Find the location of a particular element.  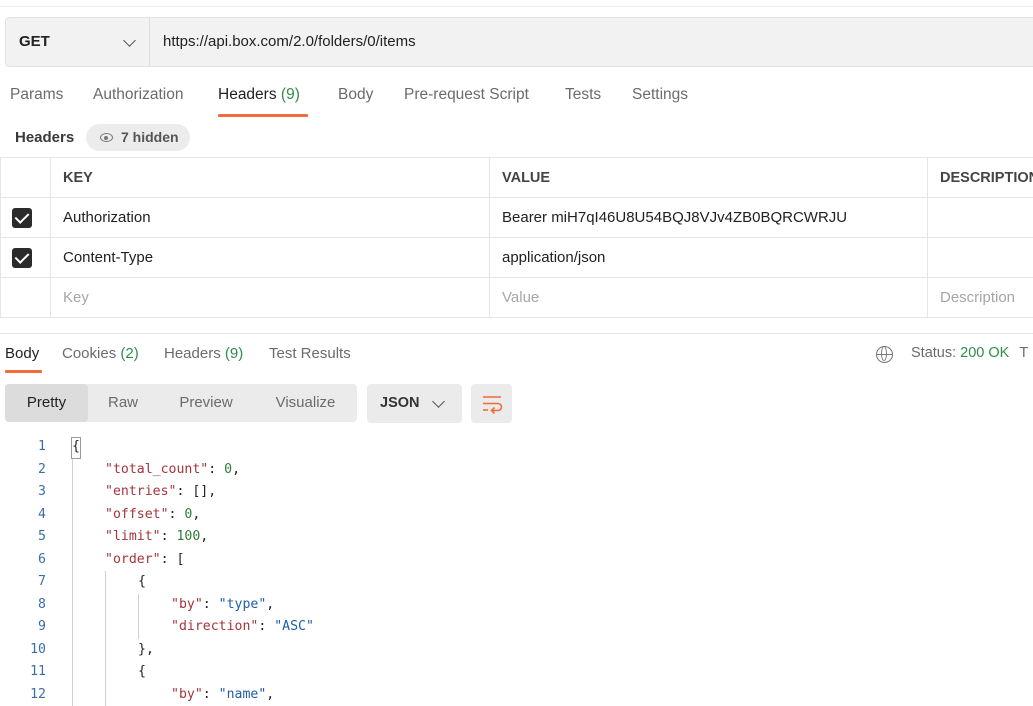

response-tab-headers: Headers (9) is located at coordinates (203, 353).